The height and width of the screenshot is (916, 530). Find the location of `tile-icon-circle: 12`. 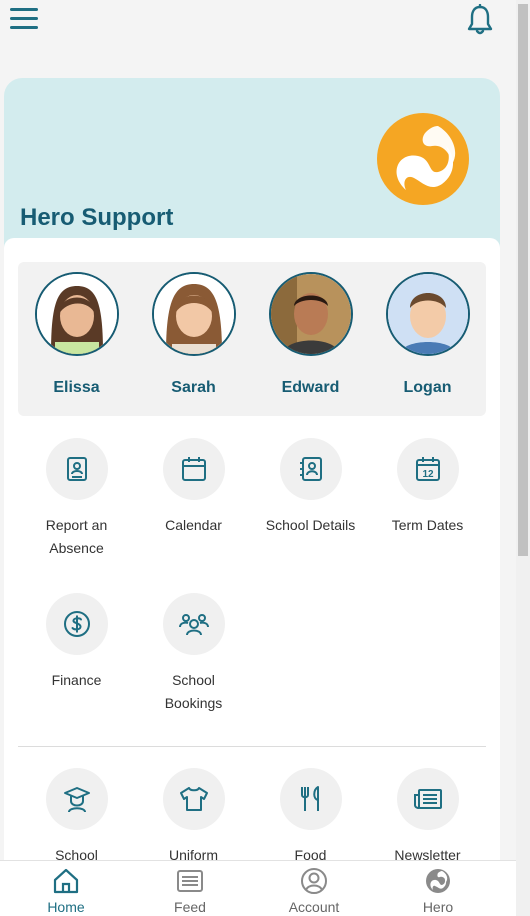

tile-icon-circle: 12 is located at coordinates (428, 469).